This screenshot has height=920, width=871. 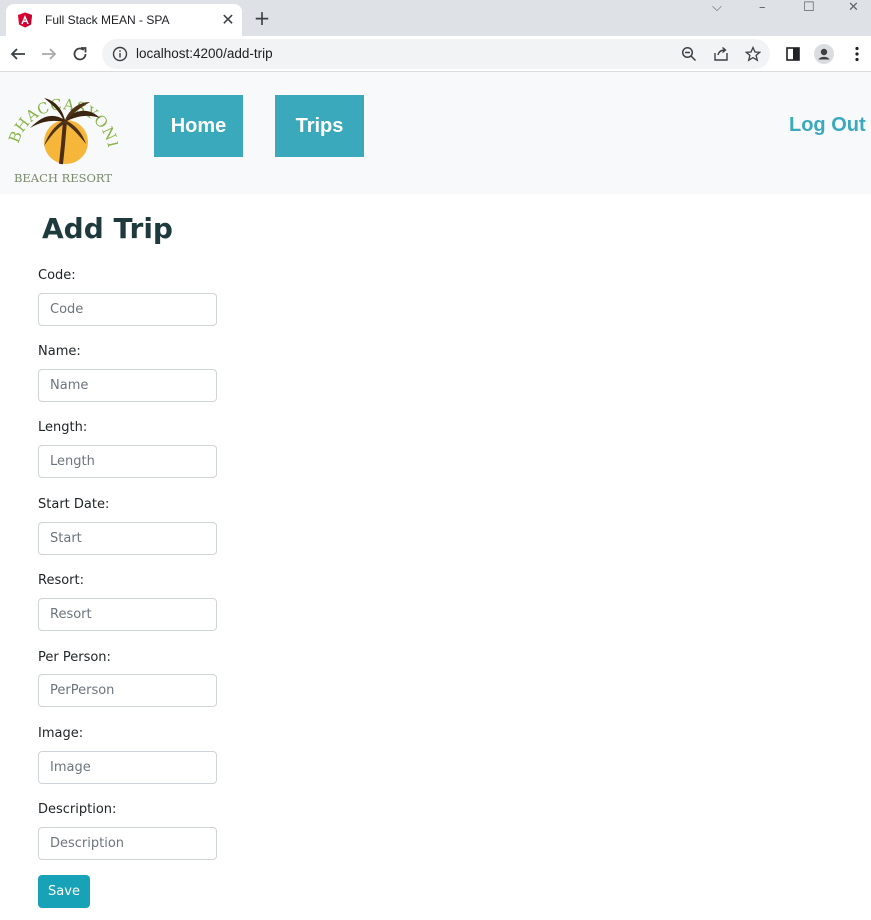 I want to click on site-info-icon, so click(x=120, y=54).